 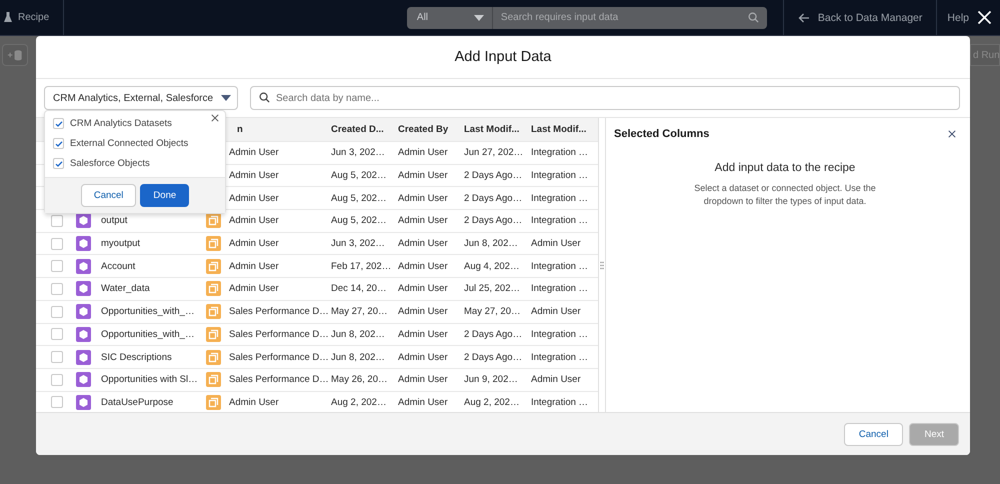 What do you see at coordinates (859, 17) in the screenshot?
I see `back-link: Back to Data Manager` at bounding box center [859, 17].